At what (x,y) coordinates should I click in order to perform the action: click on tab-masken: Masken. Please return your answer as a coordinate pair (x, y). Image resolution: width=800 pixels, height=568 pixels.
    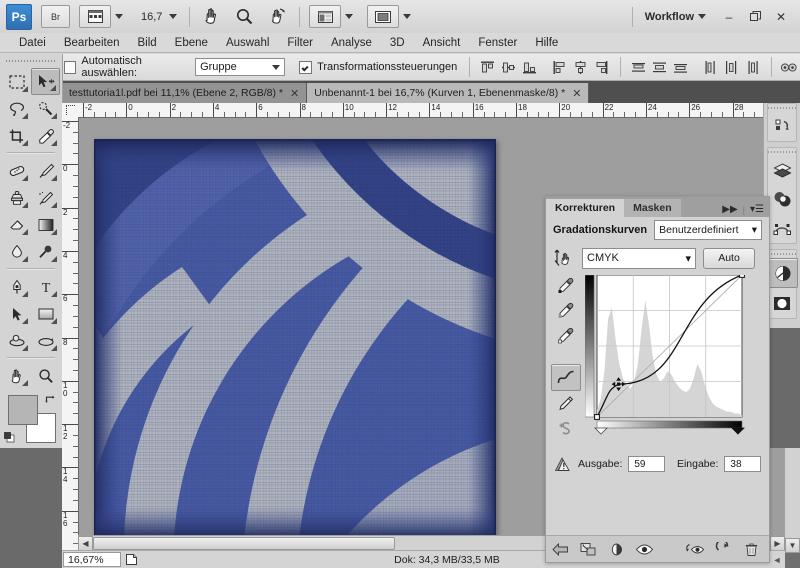
    Looking at the image, I should click on (652, 208).